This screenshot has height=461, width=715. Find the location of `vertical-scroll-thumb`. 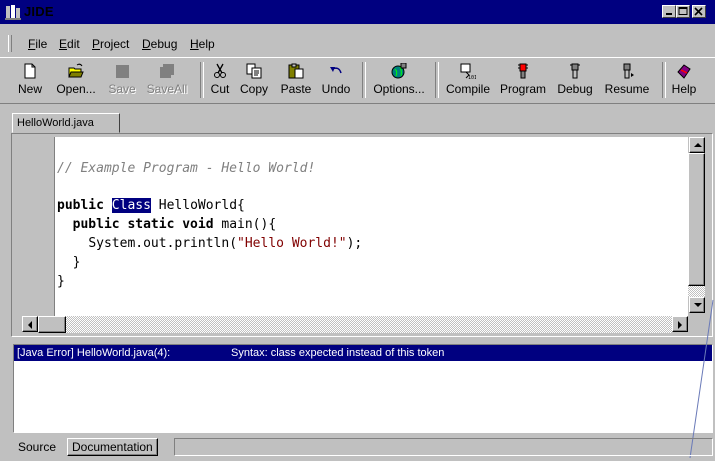

vertical-scroll-thumb is located at coordinates (696, 219).